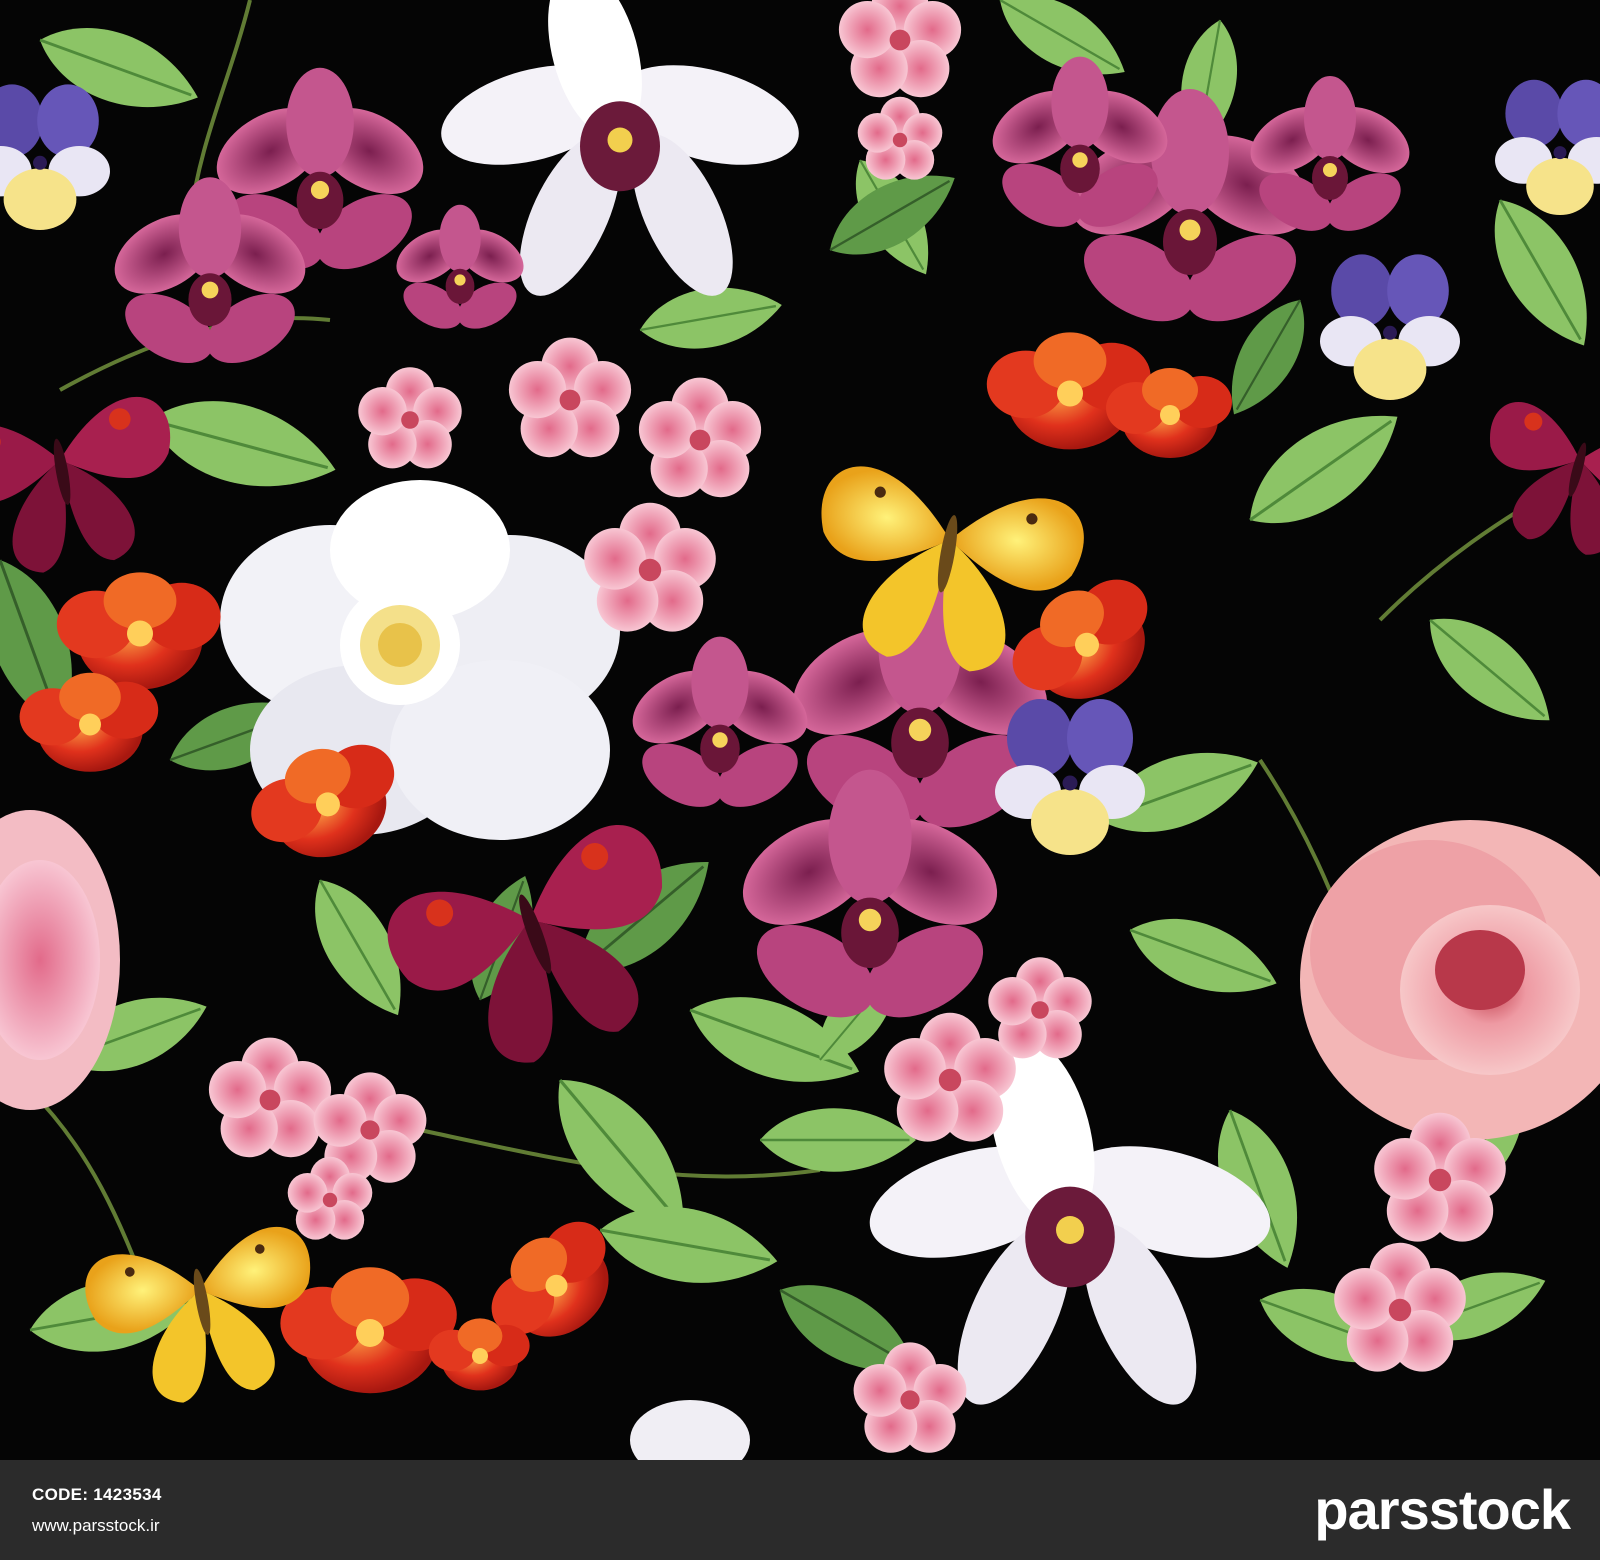 The image size is (1600, 1560). I want to click on watermark-footer: CODE: 1423534 www.parsstock.ir parsstock, so click(800, 1510).